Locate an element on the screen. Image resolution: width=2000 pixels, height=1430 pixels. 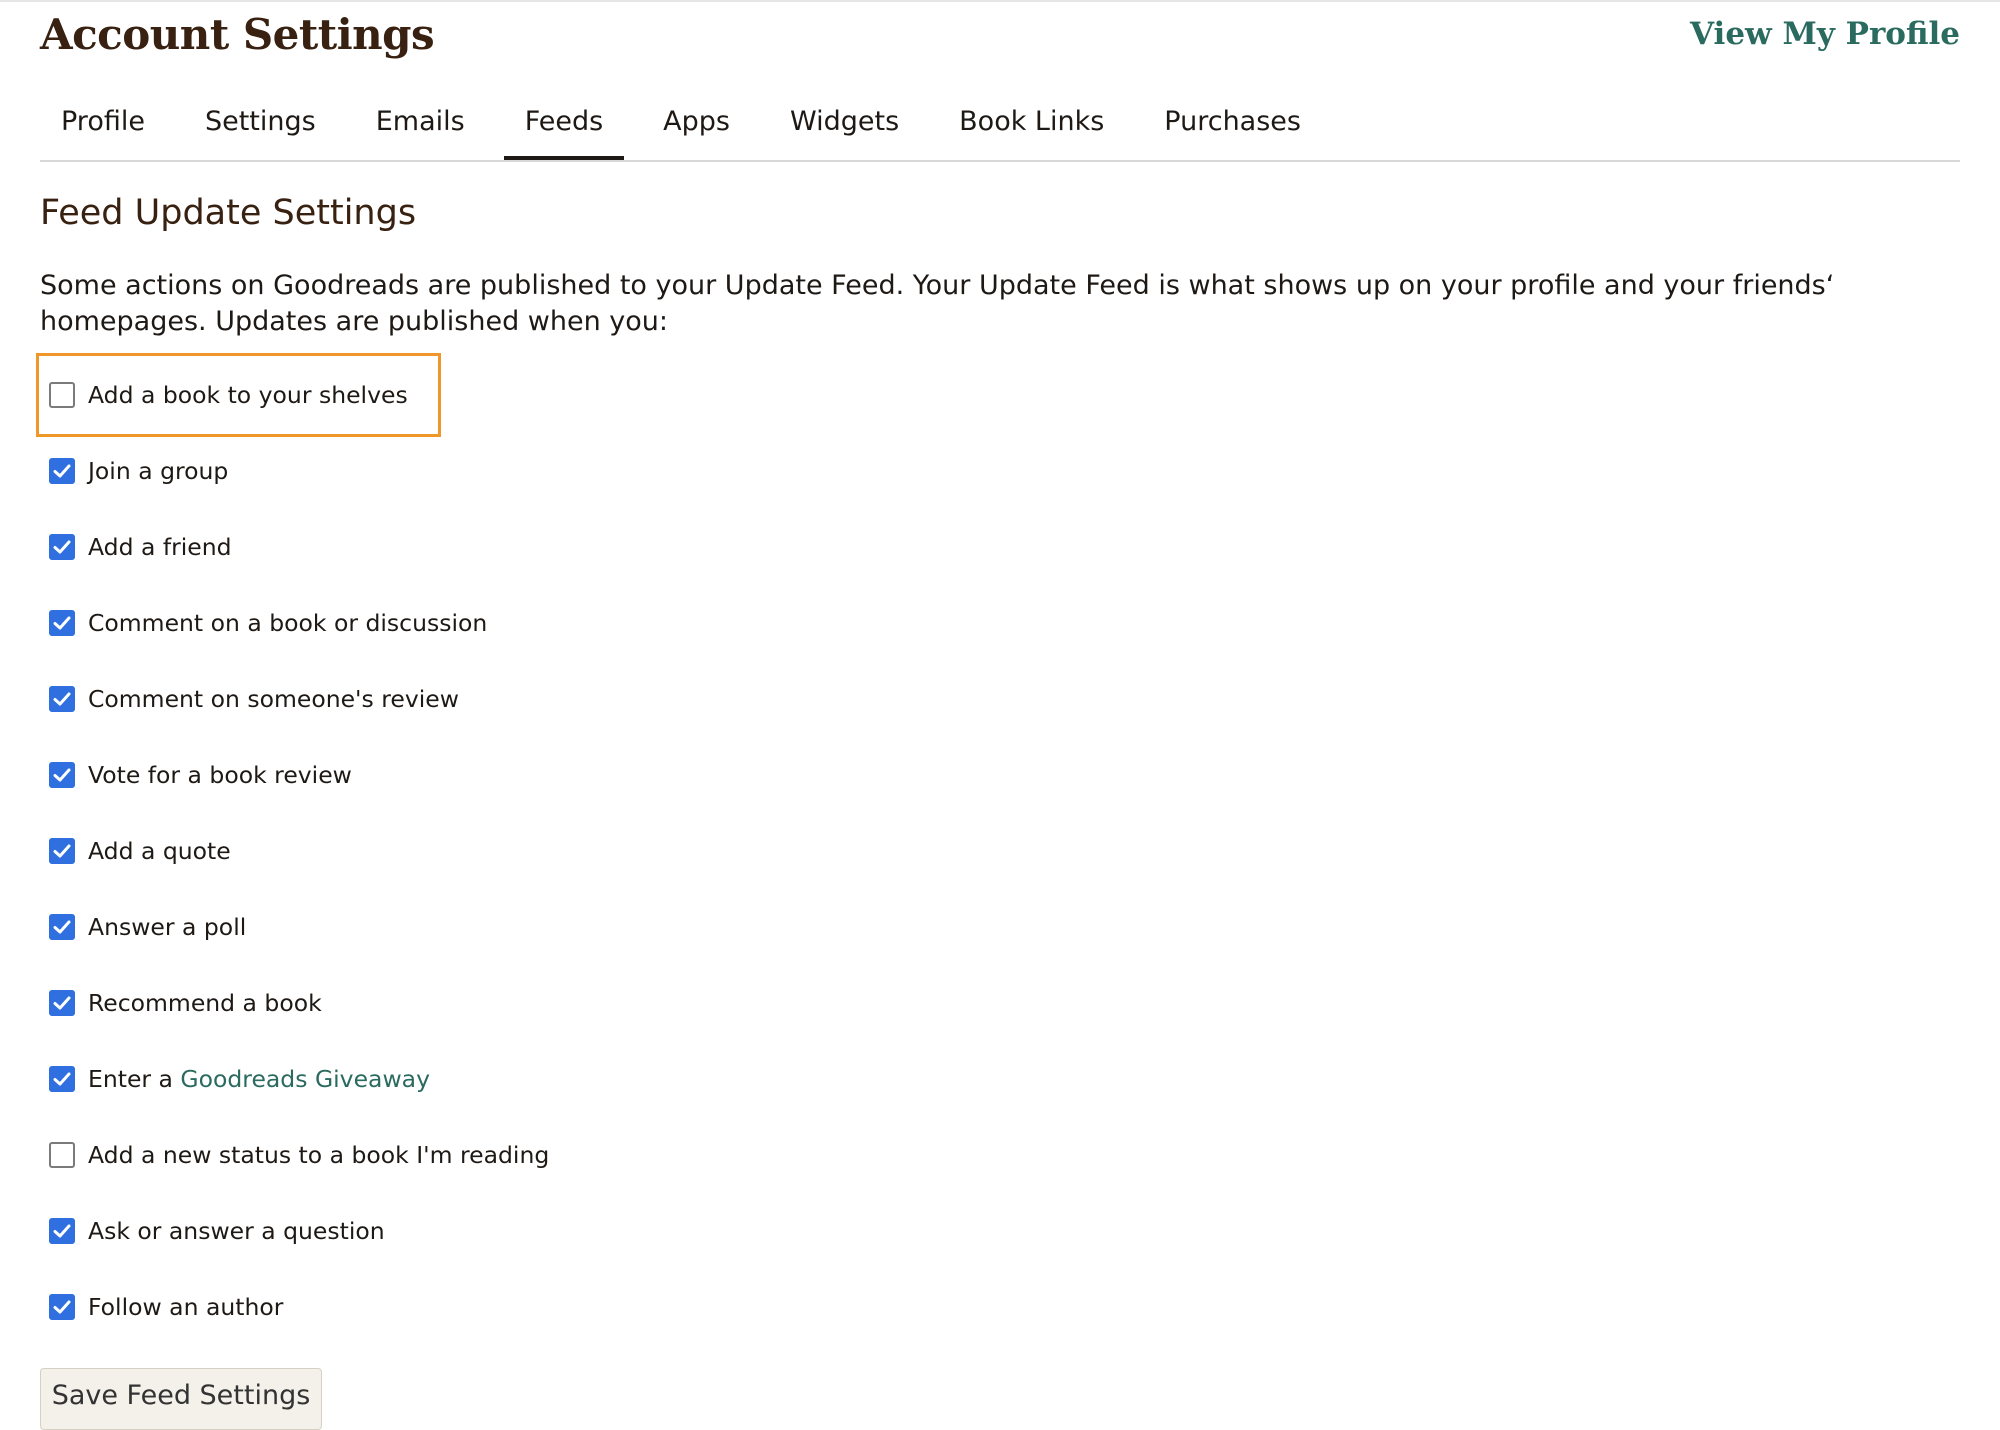
option-label-text: Add a new status to a book I'm reading is located at coordinates (319, 1155).